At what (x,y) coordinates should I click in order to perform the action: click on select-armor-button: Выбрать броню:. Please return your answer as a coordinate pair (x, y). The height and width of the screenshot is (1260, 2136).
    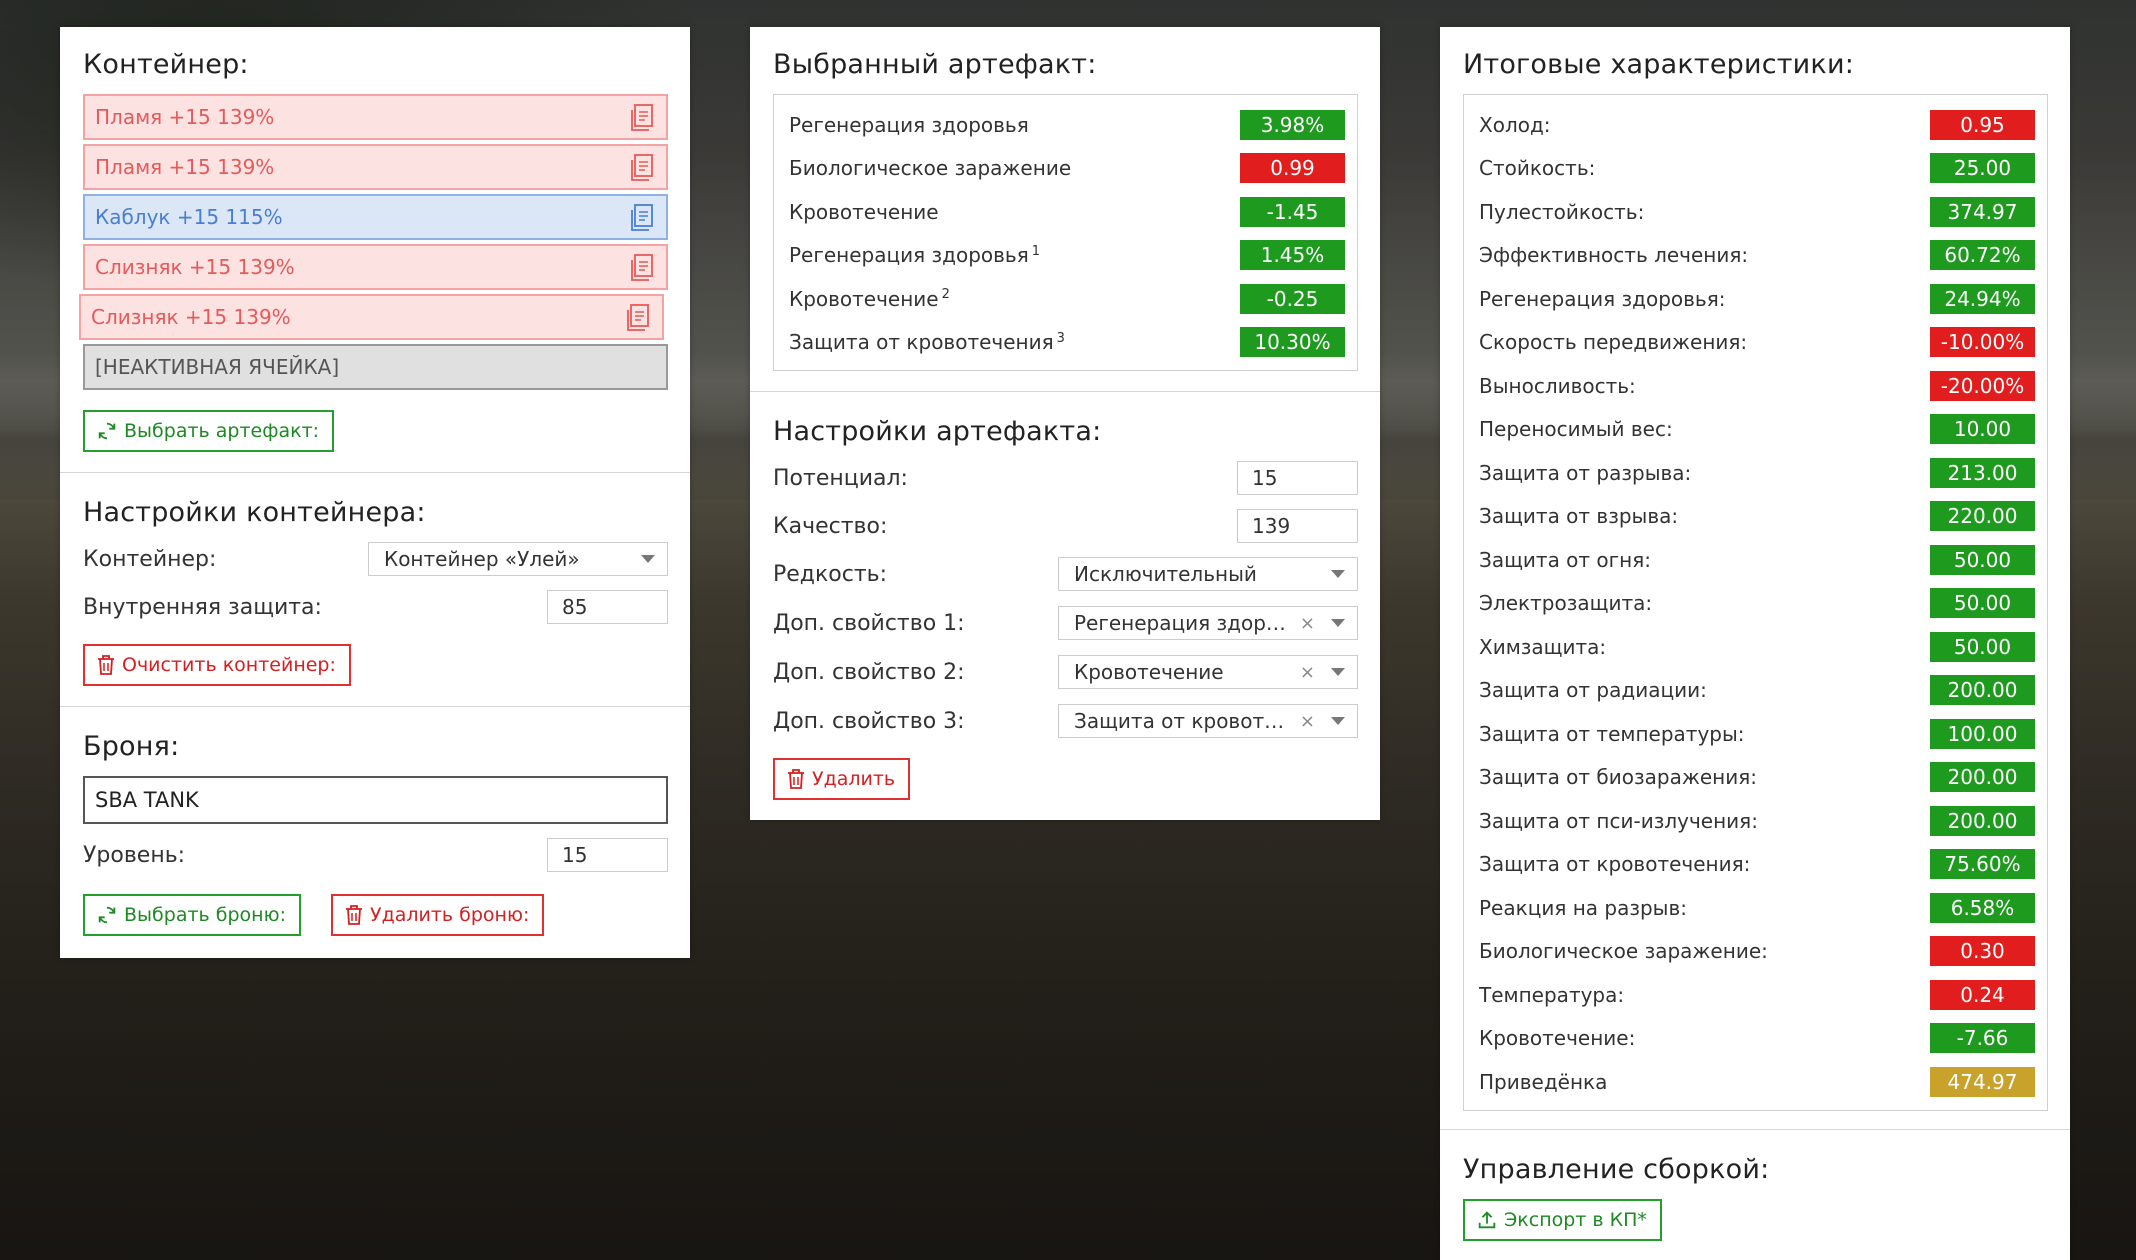
    Looking at the image, I should click on (192, 915).